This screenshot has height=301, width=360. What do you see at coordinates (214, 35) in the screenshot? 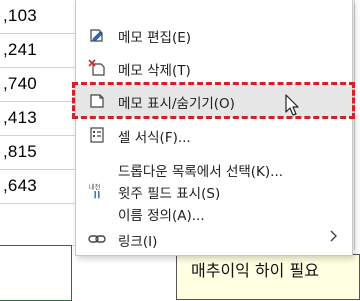
I see `menu-item-edit-note: 메모 편집(E)` at bounding box center [214, 35].